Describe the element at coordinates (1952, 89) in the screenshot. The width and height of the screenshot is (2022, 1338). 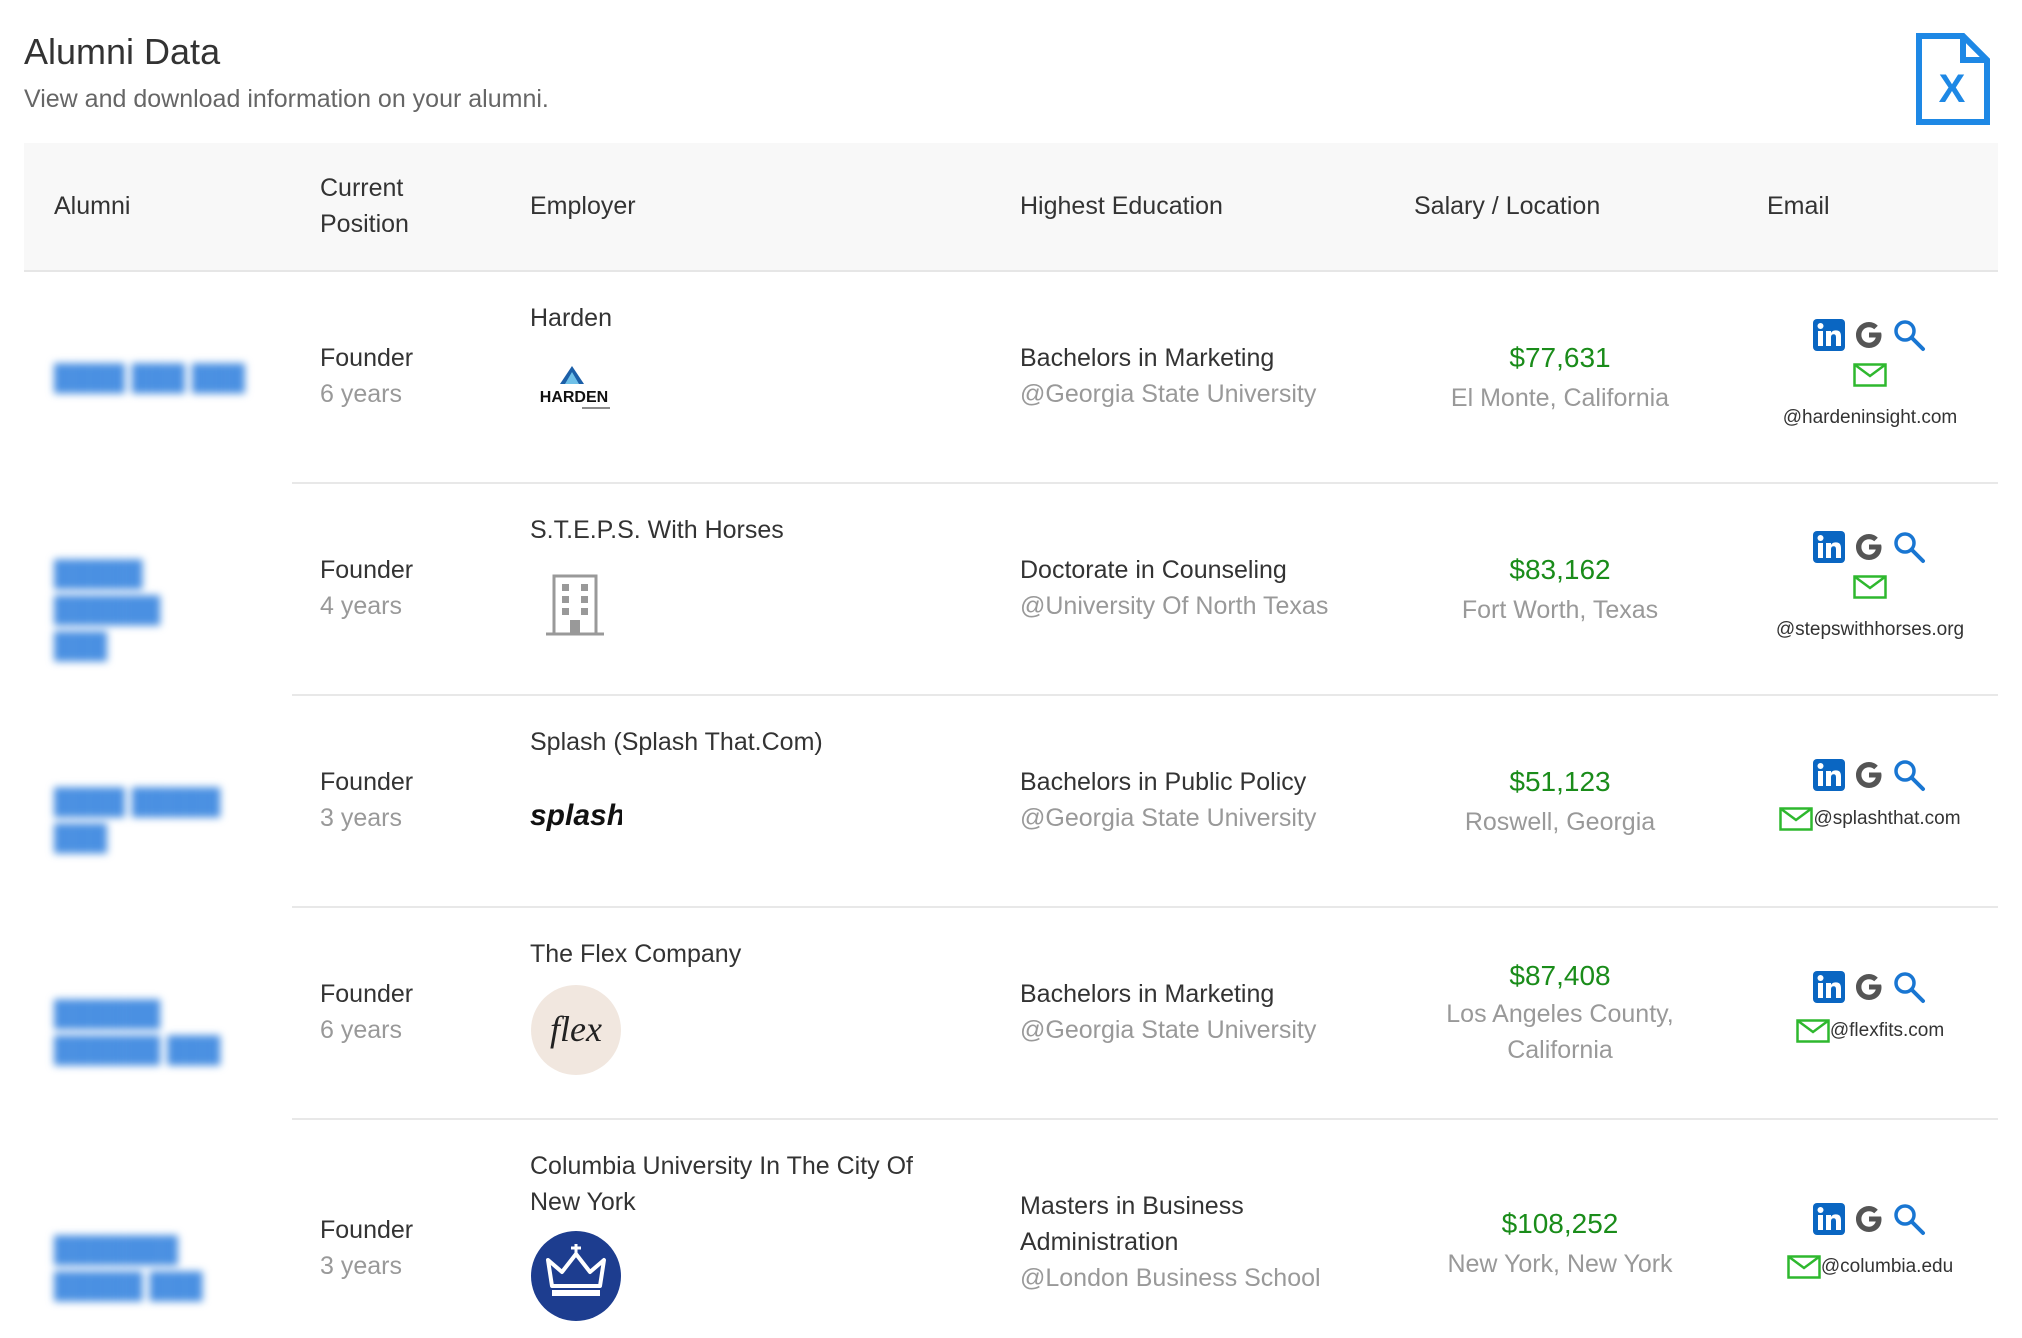
I see `svg-text: X` at that location.